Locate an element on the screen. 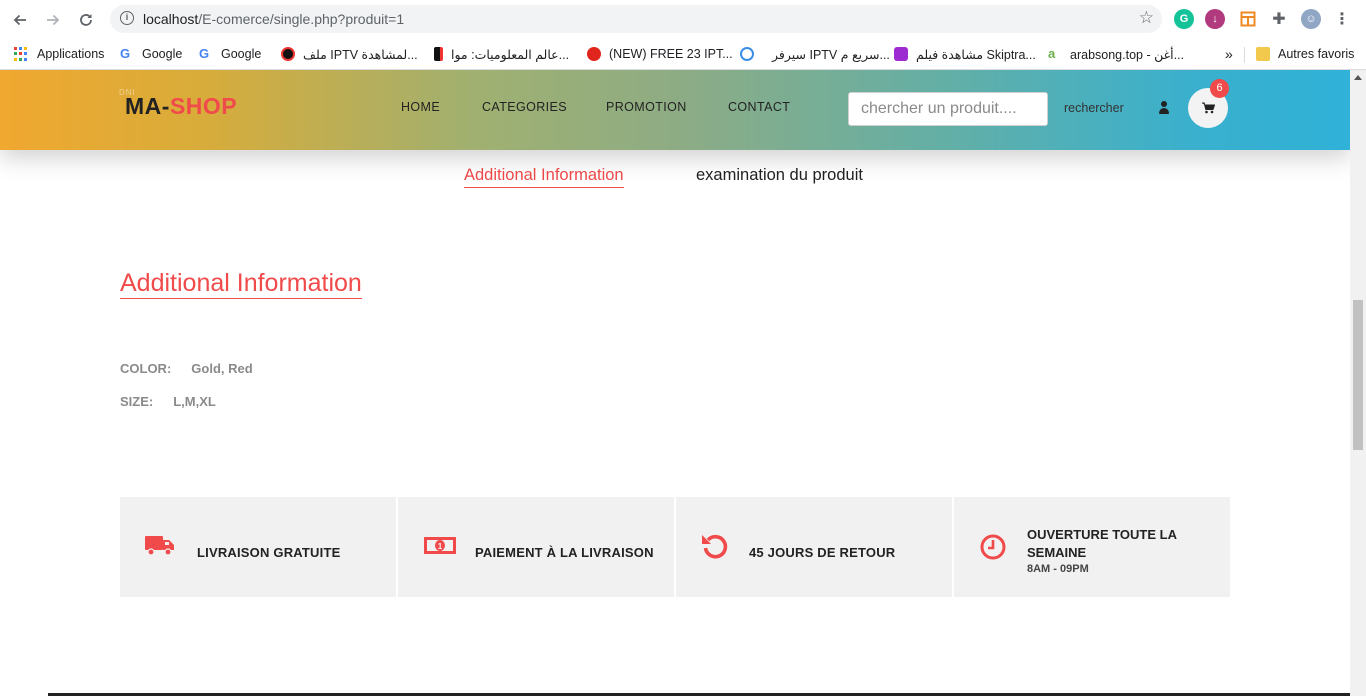  download-extension-icon: ↓ is located at coordinates (1215, 19).